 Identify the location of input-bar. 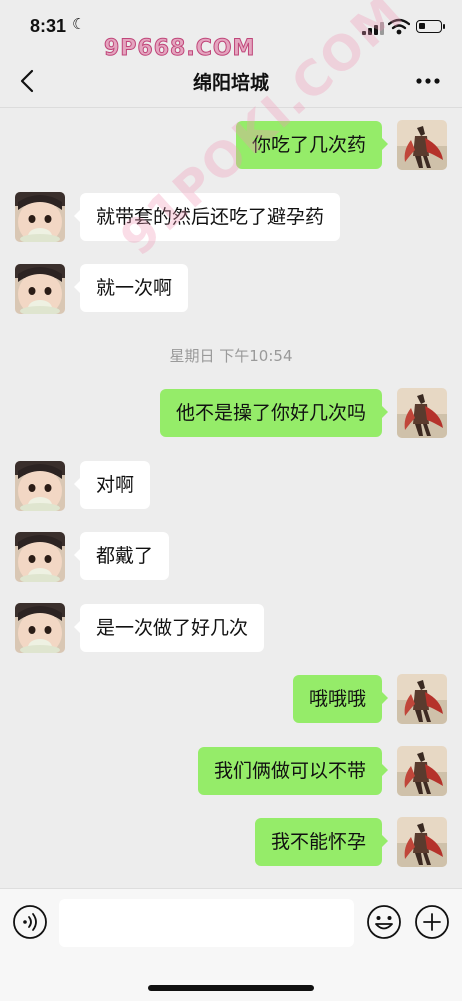
(231, 944).